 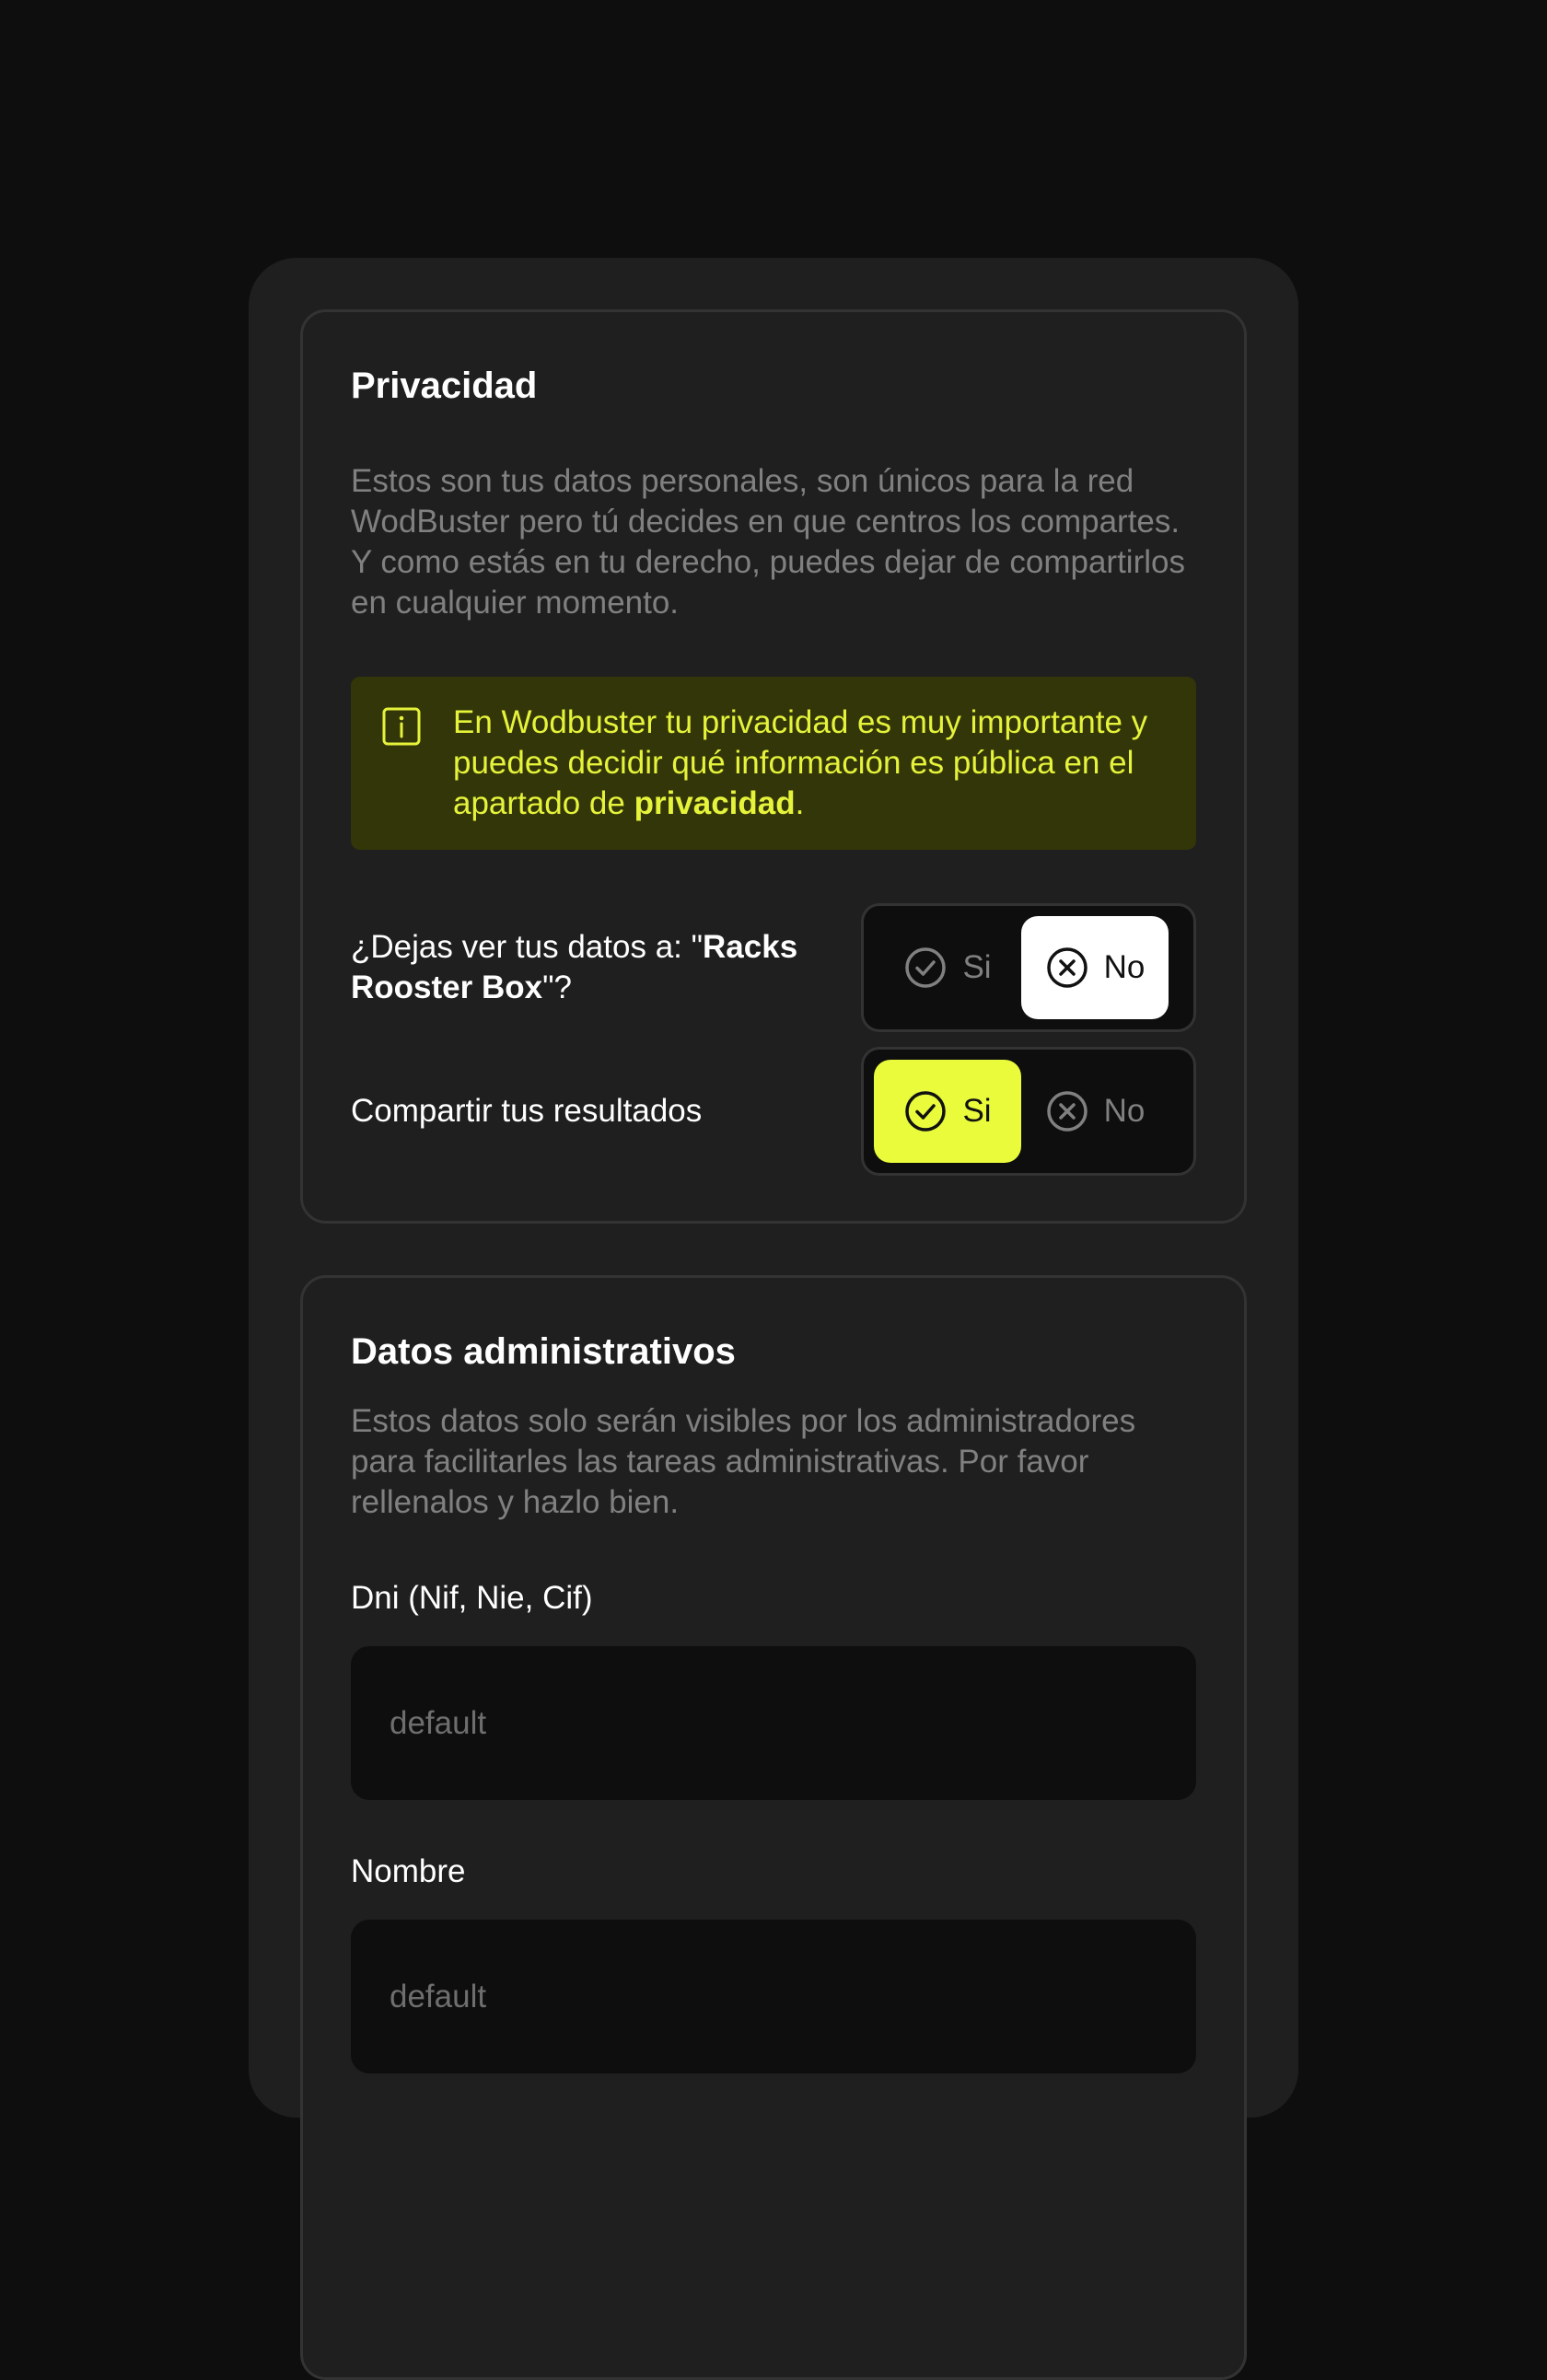 I want to click on privacy-title: Privacidad, so click(x=444, y=386).